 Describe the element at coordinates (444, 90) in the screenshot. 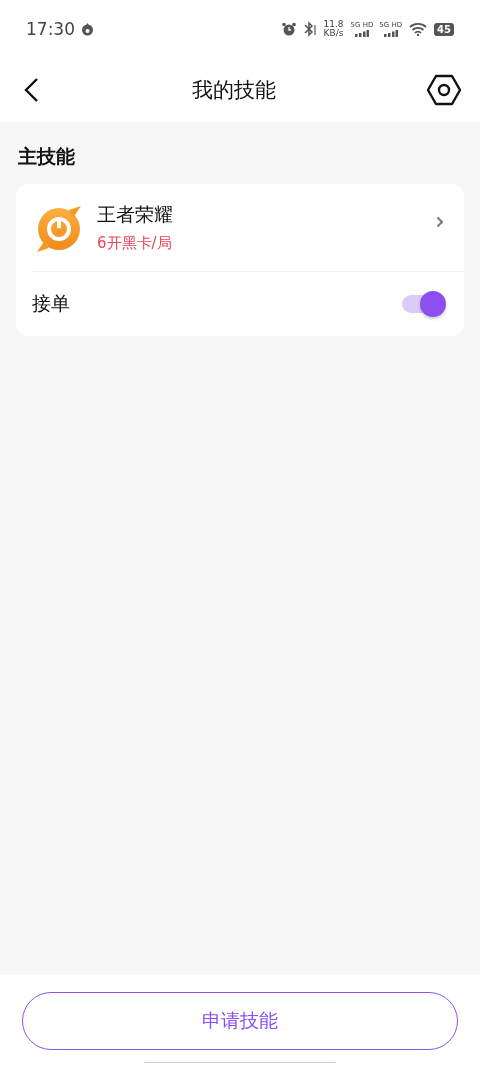

I see `settings-button` at that location.